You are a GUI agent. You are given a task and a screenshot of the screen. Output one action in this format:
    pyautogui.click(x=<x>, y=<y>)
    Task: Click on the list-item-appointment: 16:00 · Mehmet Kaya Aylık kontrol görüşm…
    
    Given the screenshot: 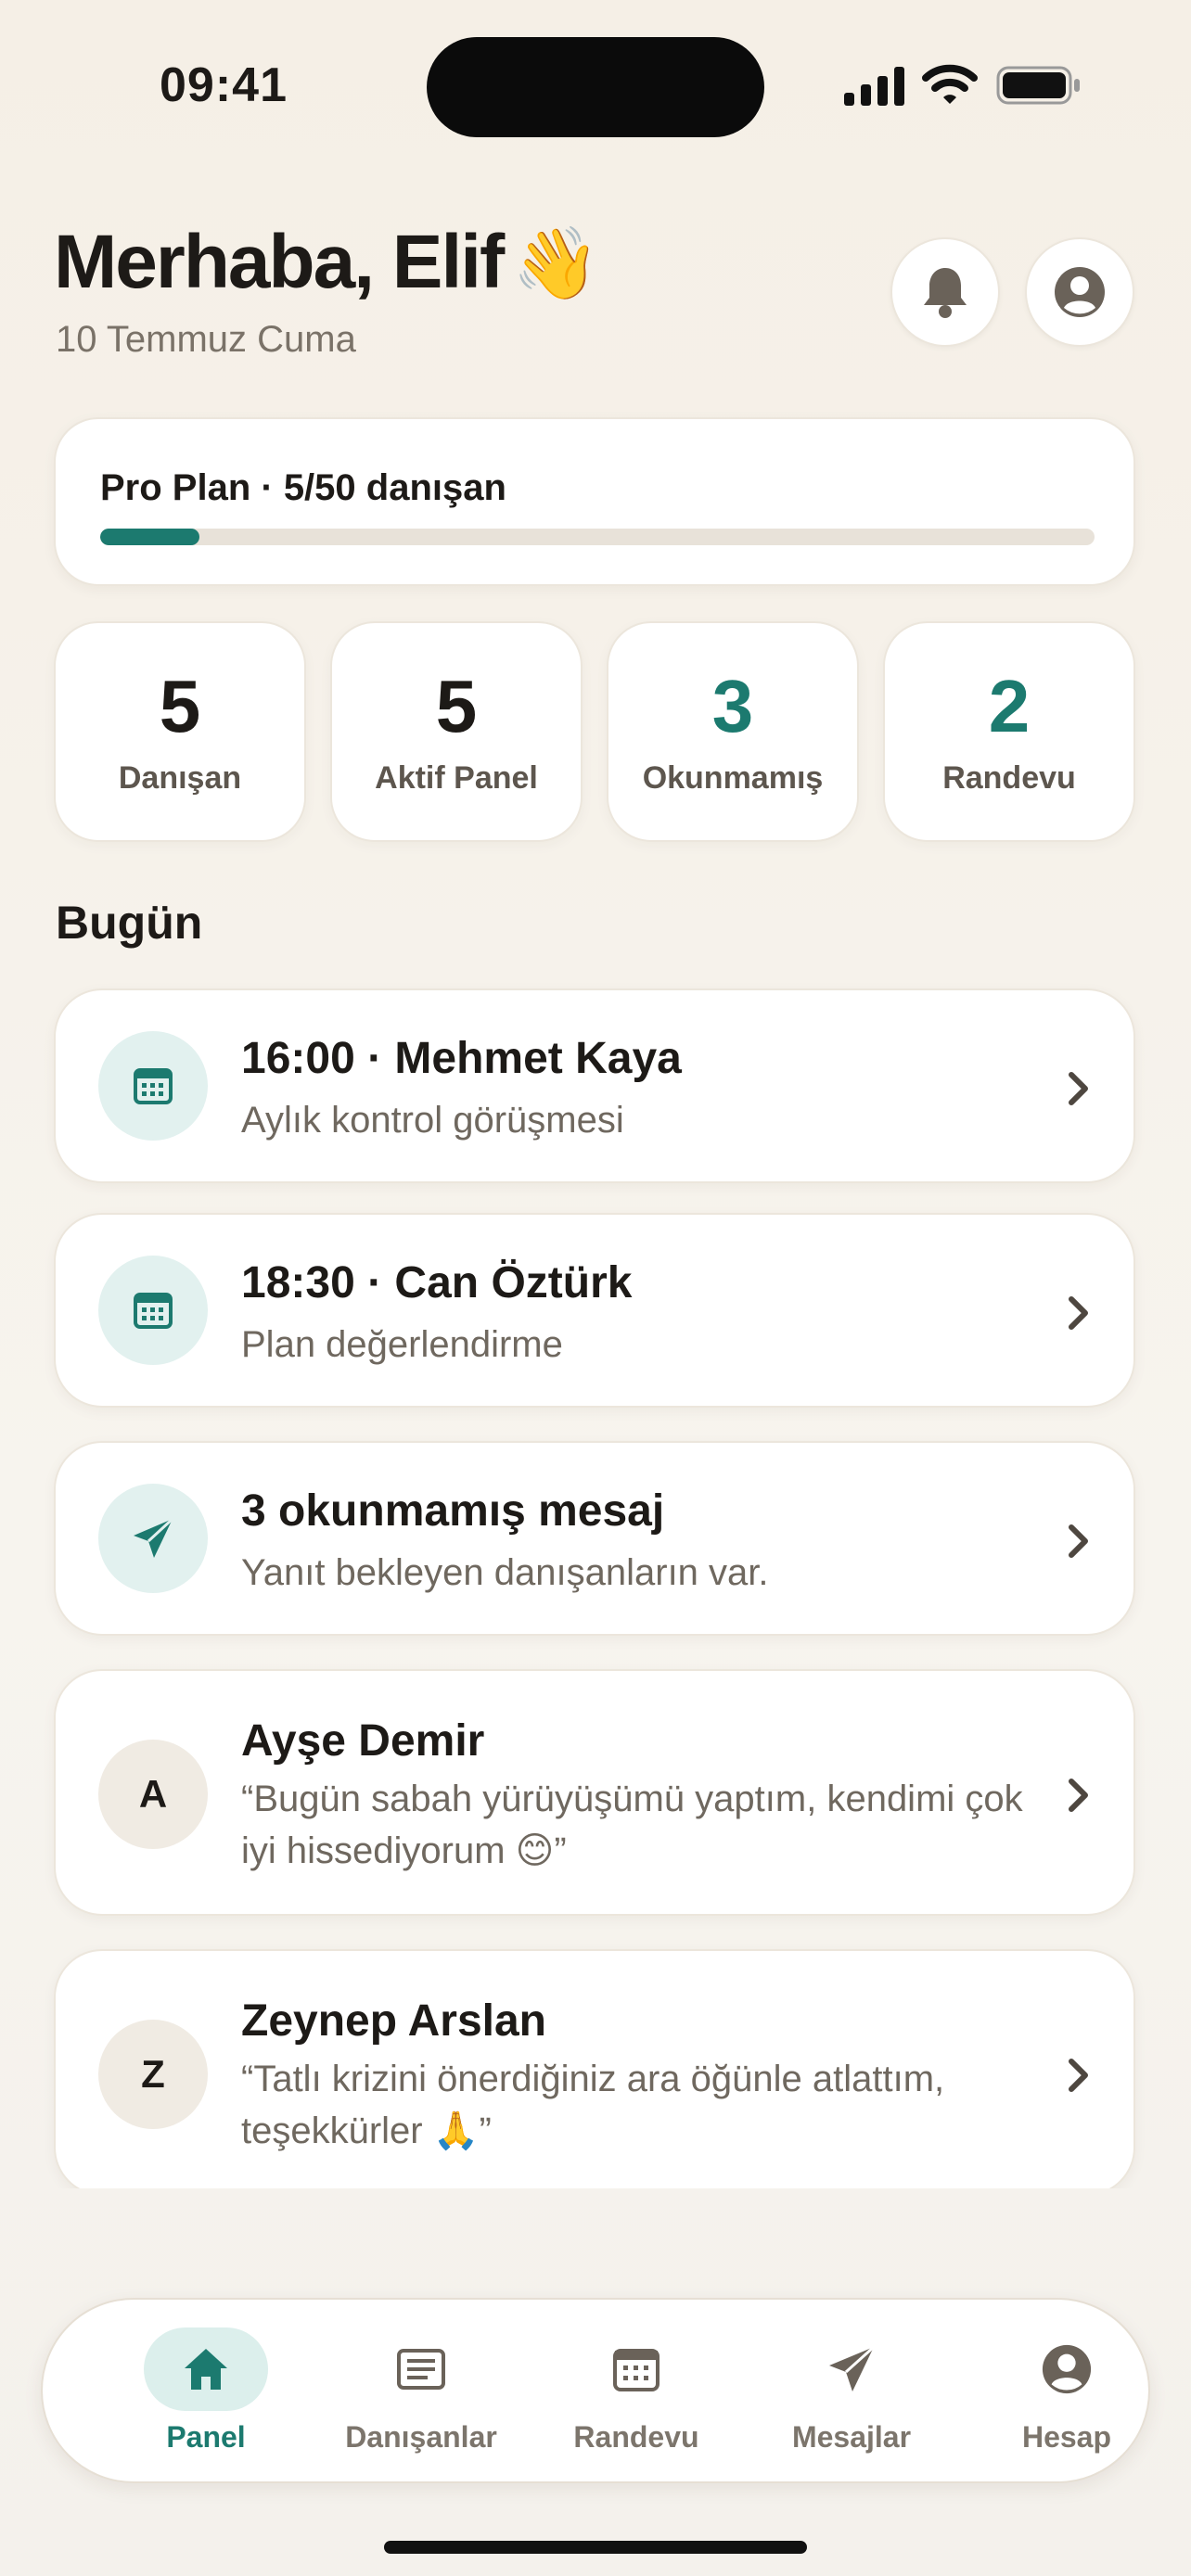 What is the action you would take?
    pyautogui.click(x=594, y=1085)
    